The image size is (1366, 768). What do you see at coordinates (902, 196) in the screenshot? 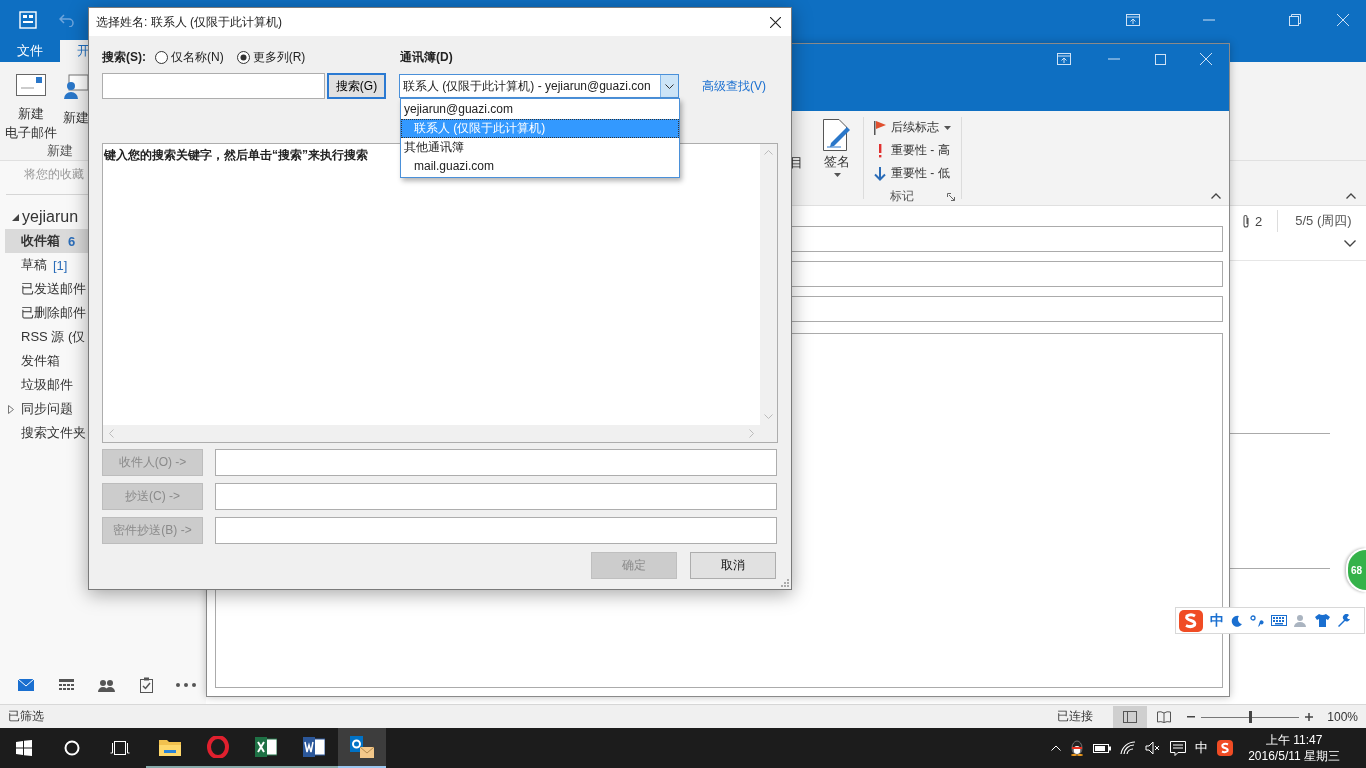
I see `group-label: 标记` at bounding box center [902, 196].